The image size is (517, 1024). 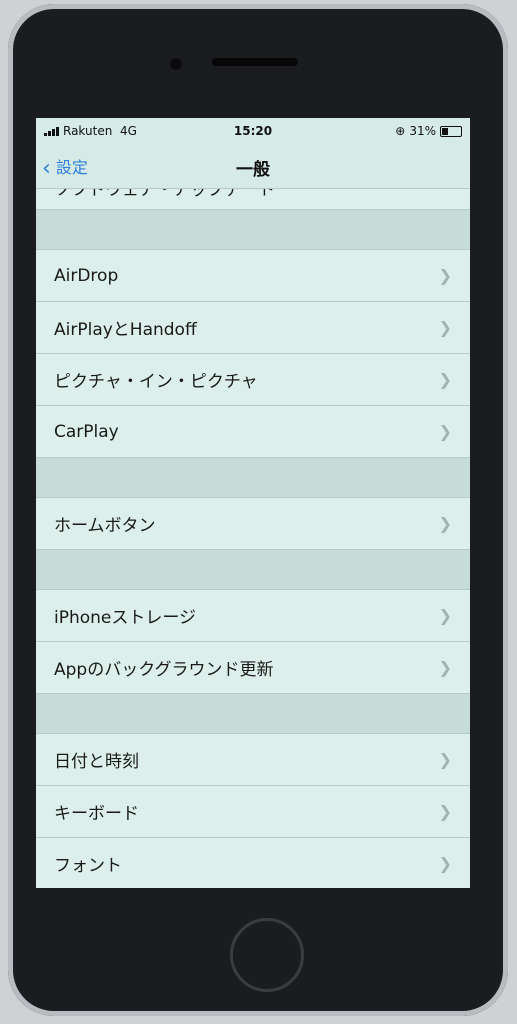 I want to click on list-item: iPhoneストレージ ❯, so click(x=253, y=616).